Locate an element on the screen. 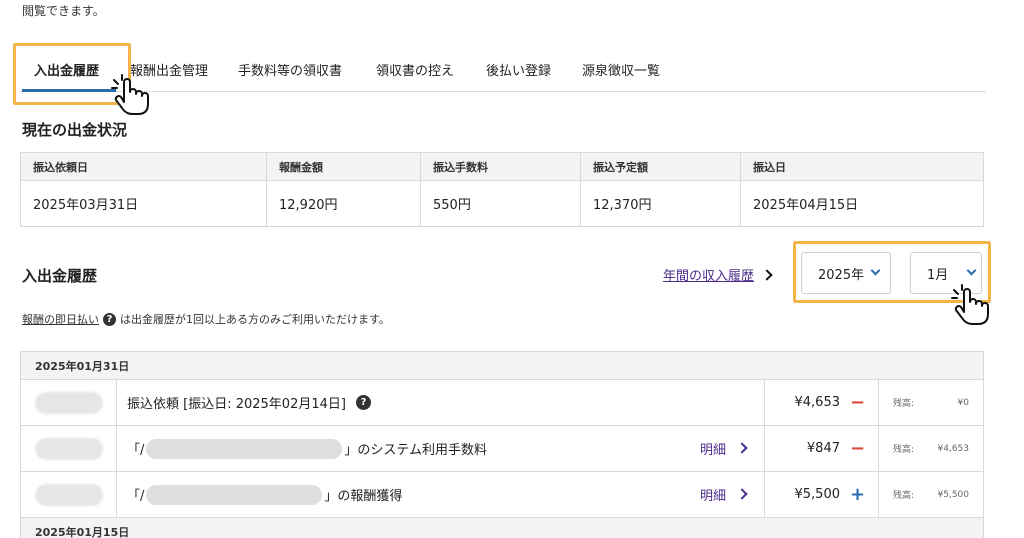 The width and height of the screenshot is (1024, 538). tab-fee-receipts: 手数料等の領収書 is located at coordinates (290, 69).